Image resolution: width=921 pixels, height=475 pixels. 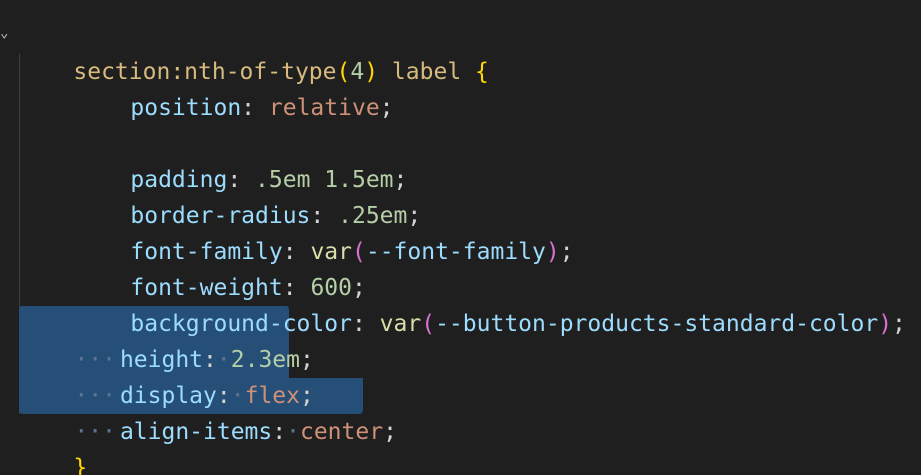 What do you see at coordinates (166, 375) in the screenshot?
I see `code-line-selected: ··· display:·flex;` at bounding box center [166, 375].